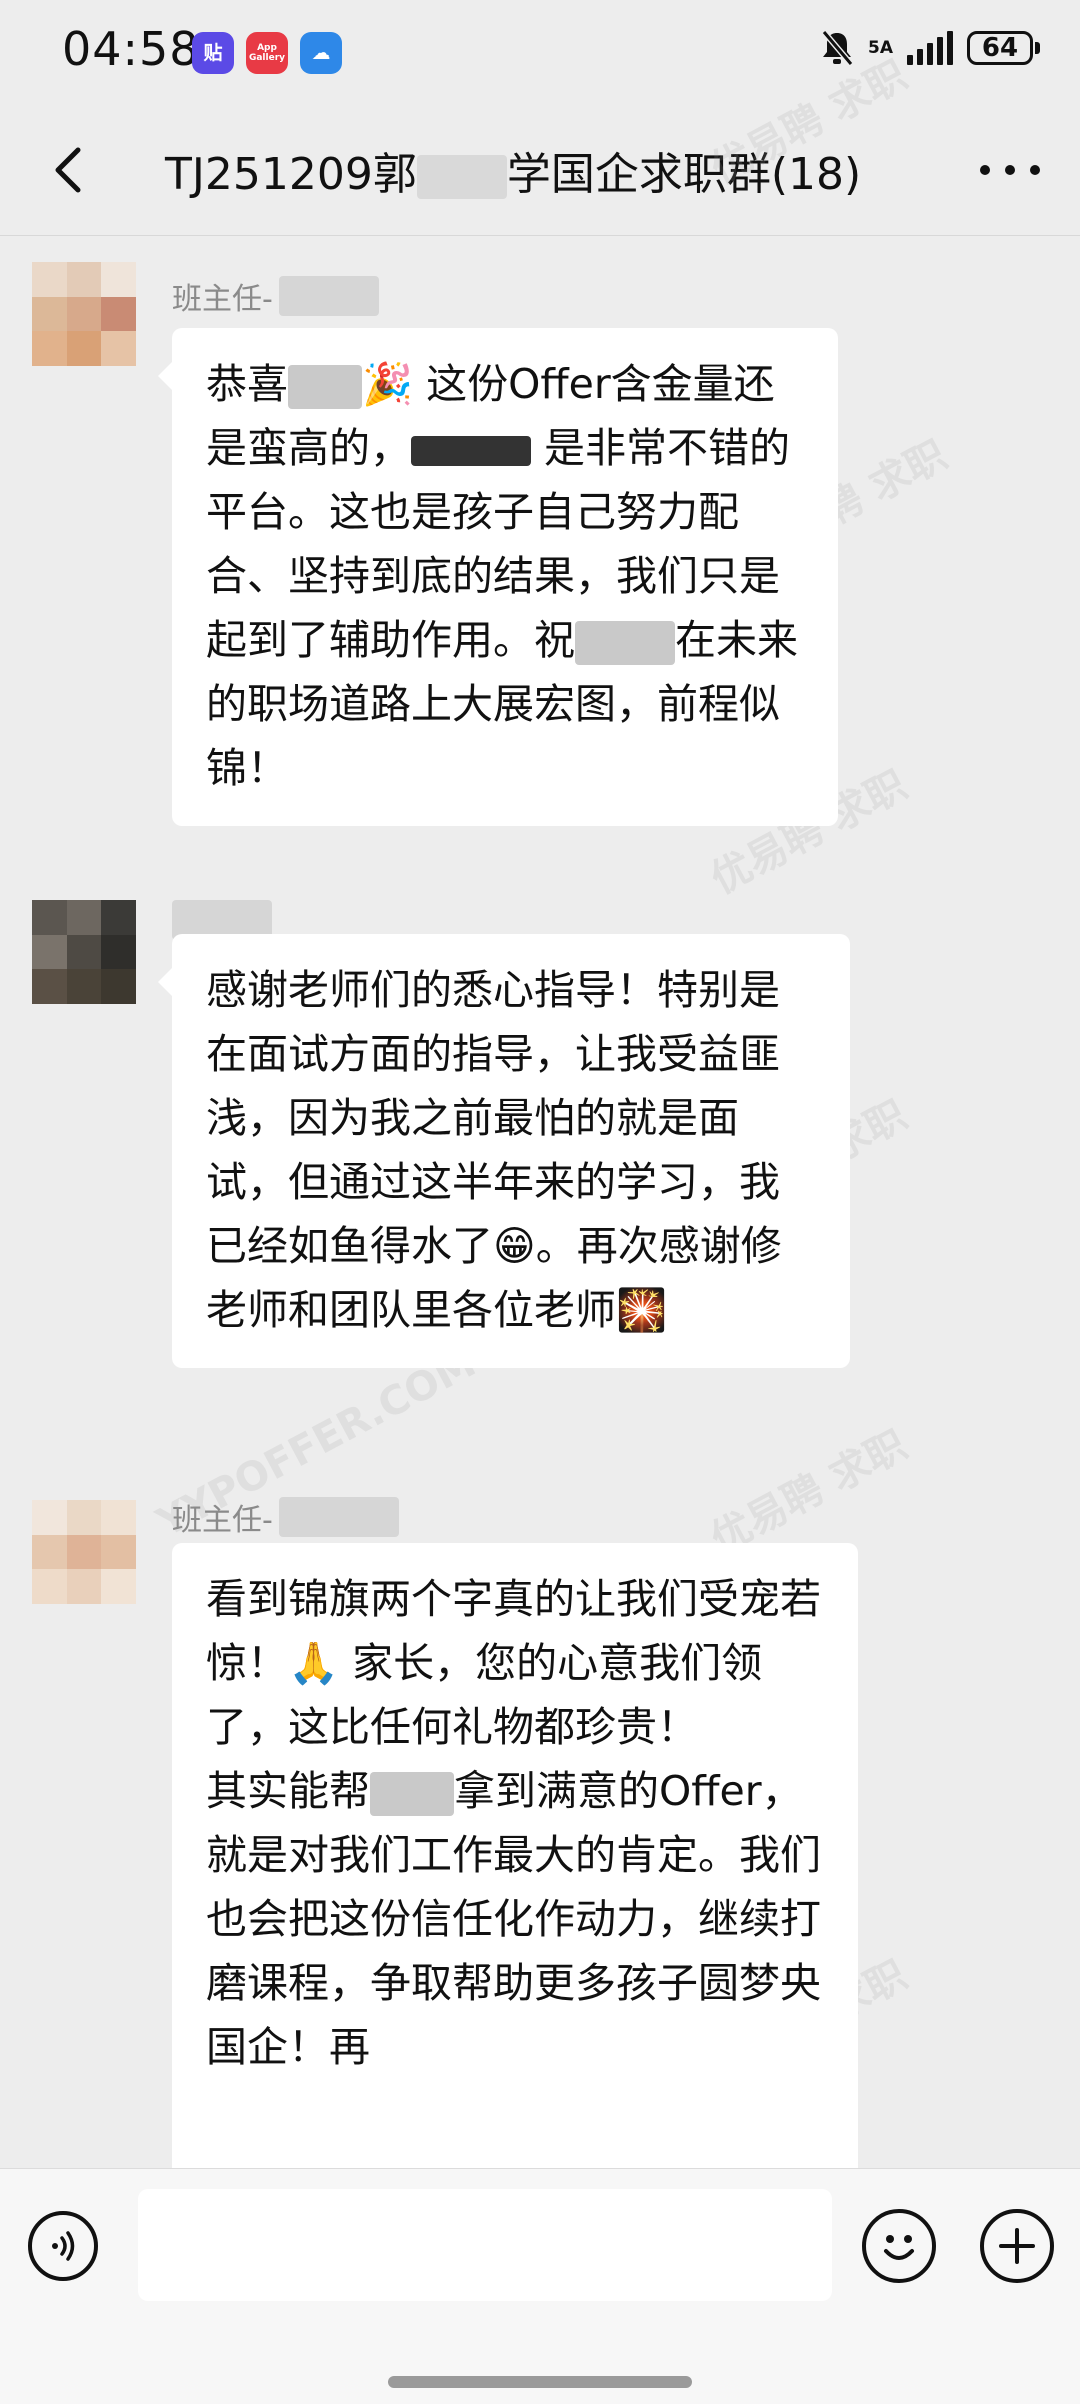  I want to click on input-bar, so click(540, 2286).